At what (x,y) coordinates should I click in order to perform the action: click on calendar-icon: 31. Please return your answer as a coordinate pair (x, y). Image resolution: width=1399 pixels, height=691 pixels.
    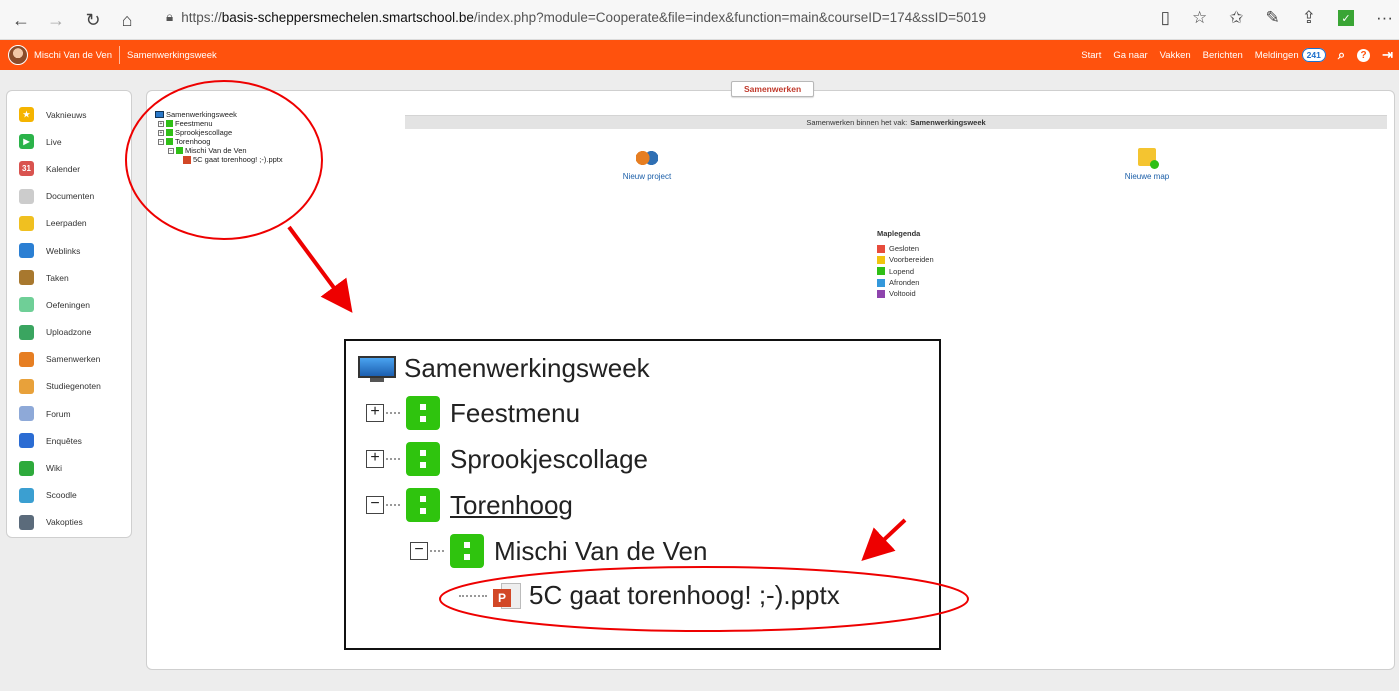
    Looking at the image, I should click on (26, 169).